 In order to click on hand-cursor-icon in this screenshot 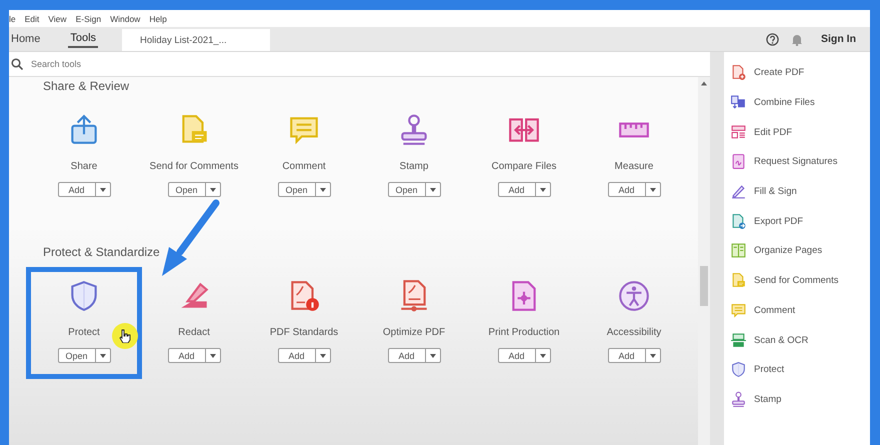, I will do `click(125, 336)`.